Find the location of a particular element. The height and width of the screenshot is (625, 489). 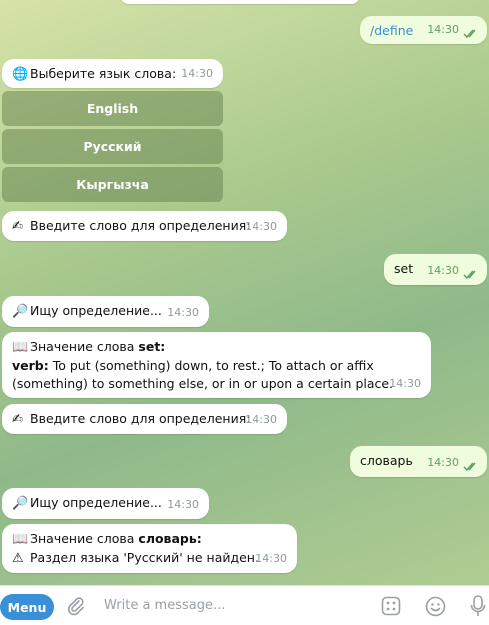

microphone-icon is located at coordinates (478, 607).